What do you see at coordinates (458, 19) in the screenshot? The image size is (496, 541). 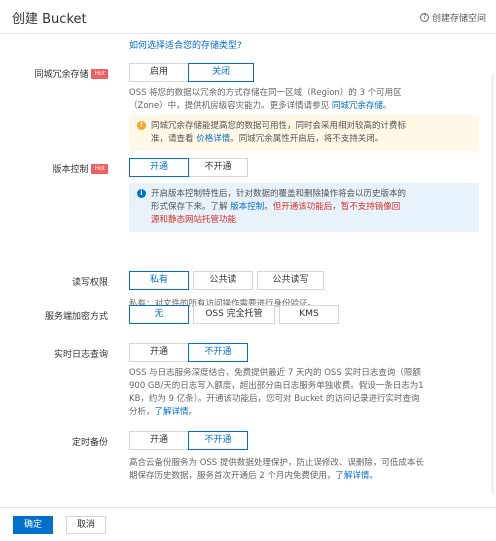 I see `help-label: 创建存储空间` at bounding box center [458, 19].